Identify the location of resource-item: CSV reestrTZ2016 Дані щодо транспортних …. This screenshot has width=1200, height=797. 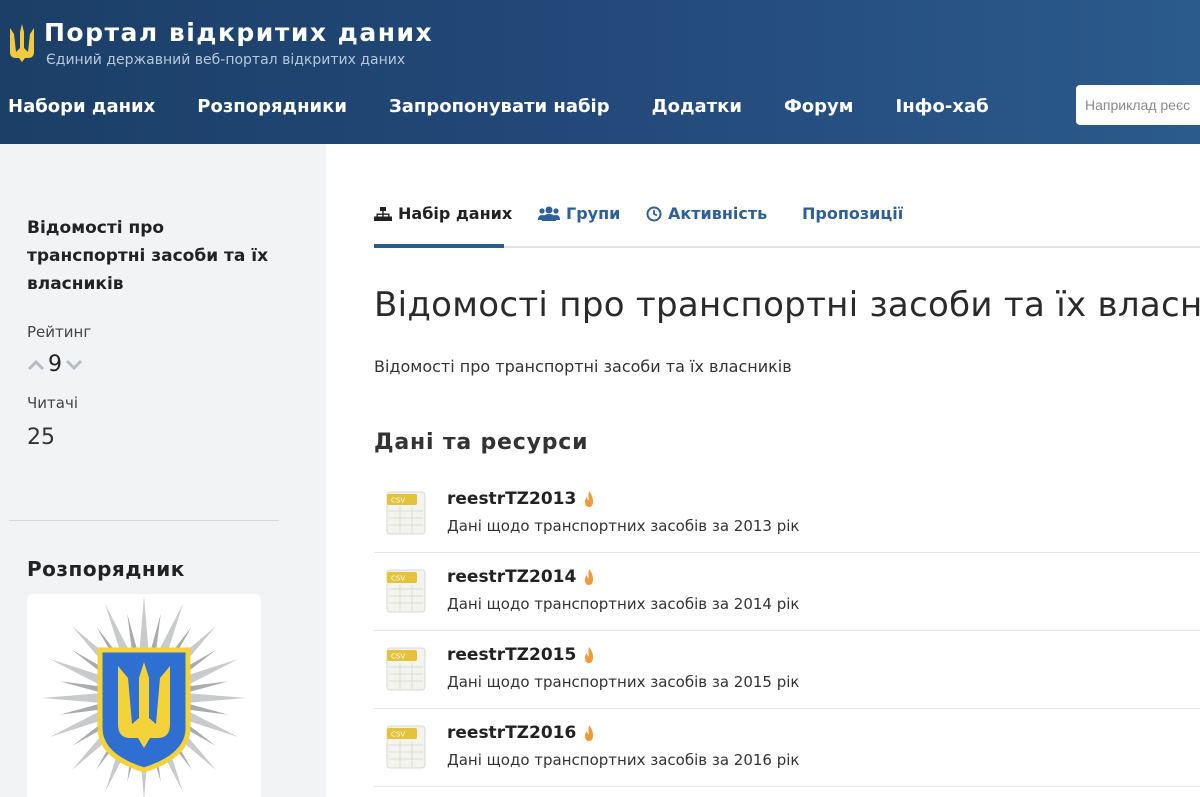
(787, 748).